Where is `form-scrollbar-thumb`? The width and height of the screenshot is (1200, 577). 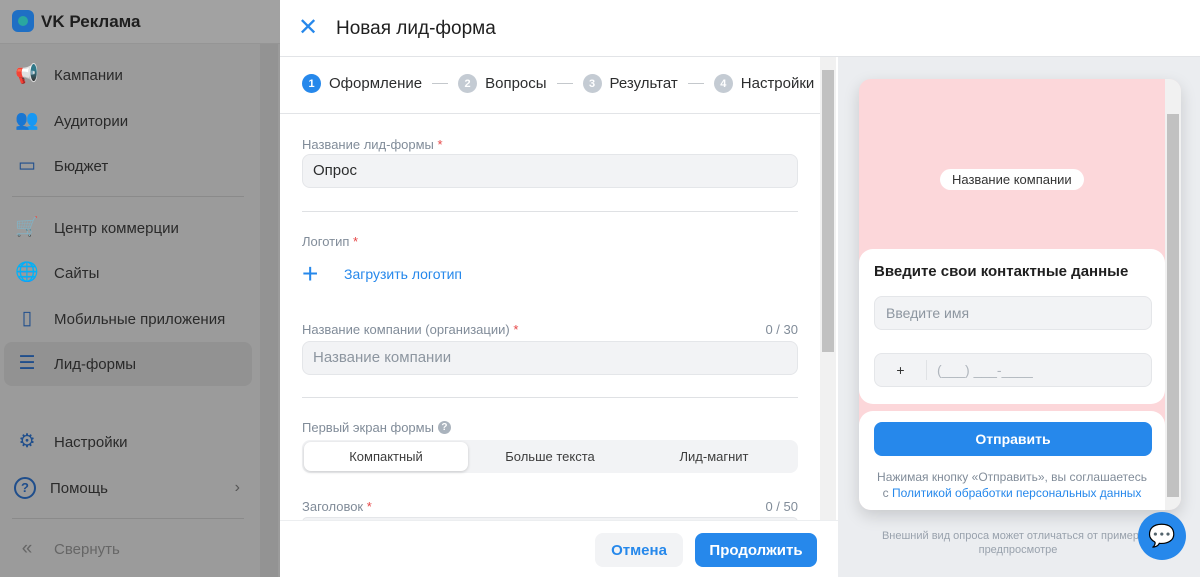 form-scrollbar-thumb is located at coordinates (828, 211).